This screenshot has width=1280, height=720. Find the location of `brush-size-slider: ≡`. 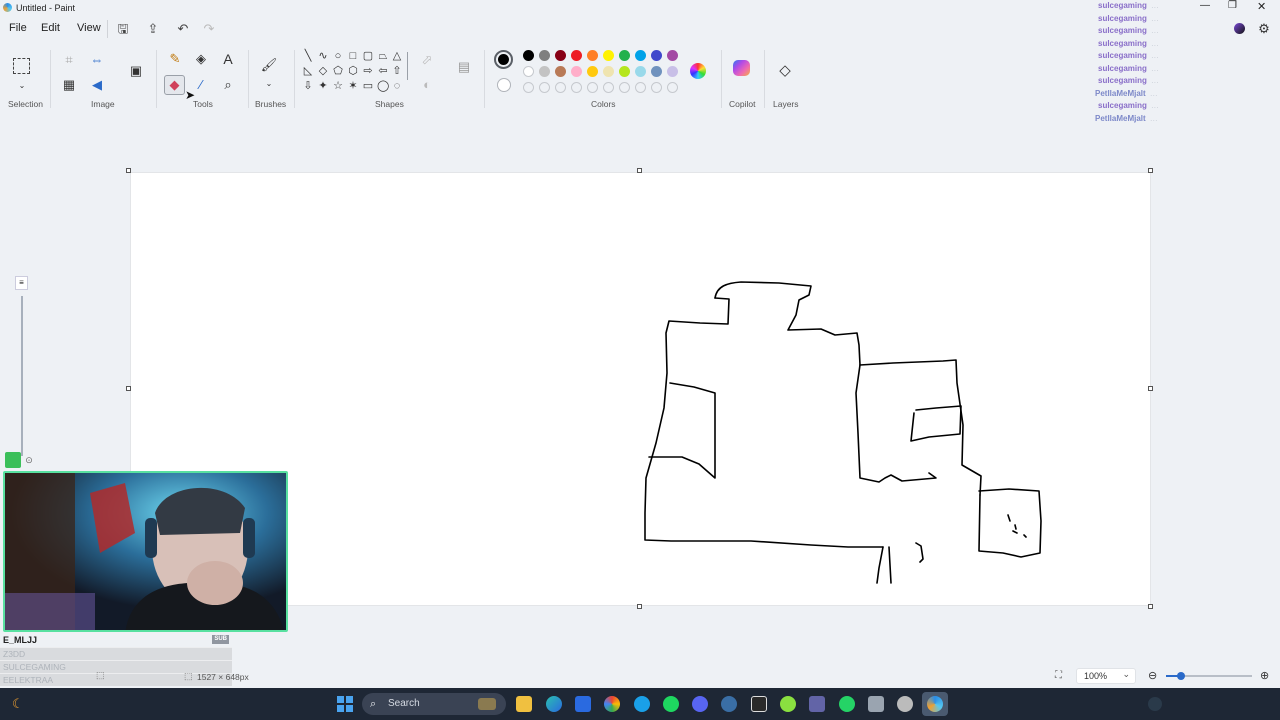

brush-size-slider: ≡ is located at coordinates (22, 371).